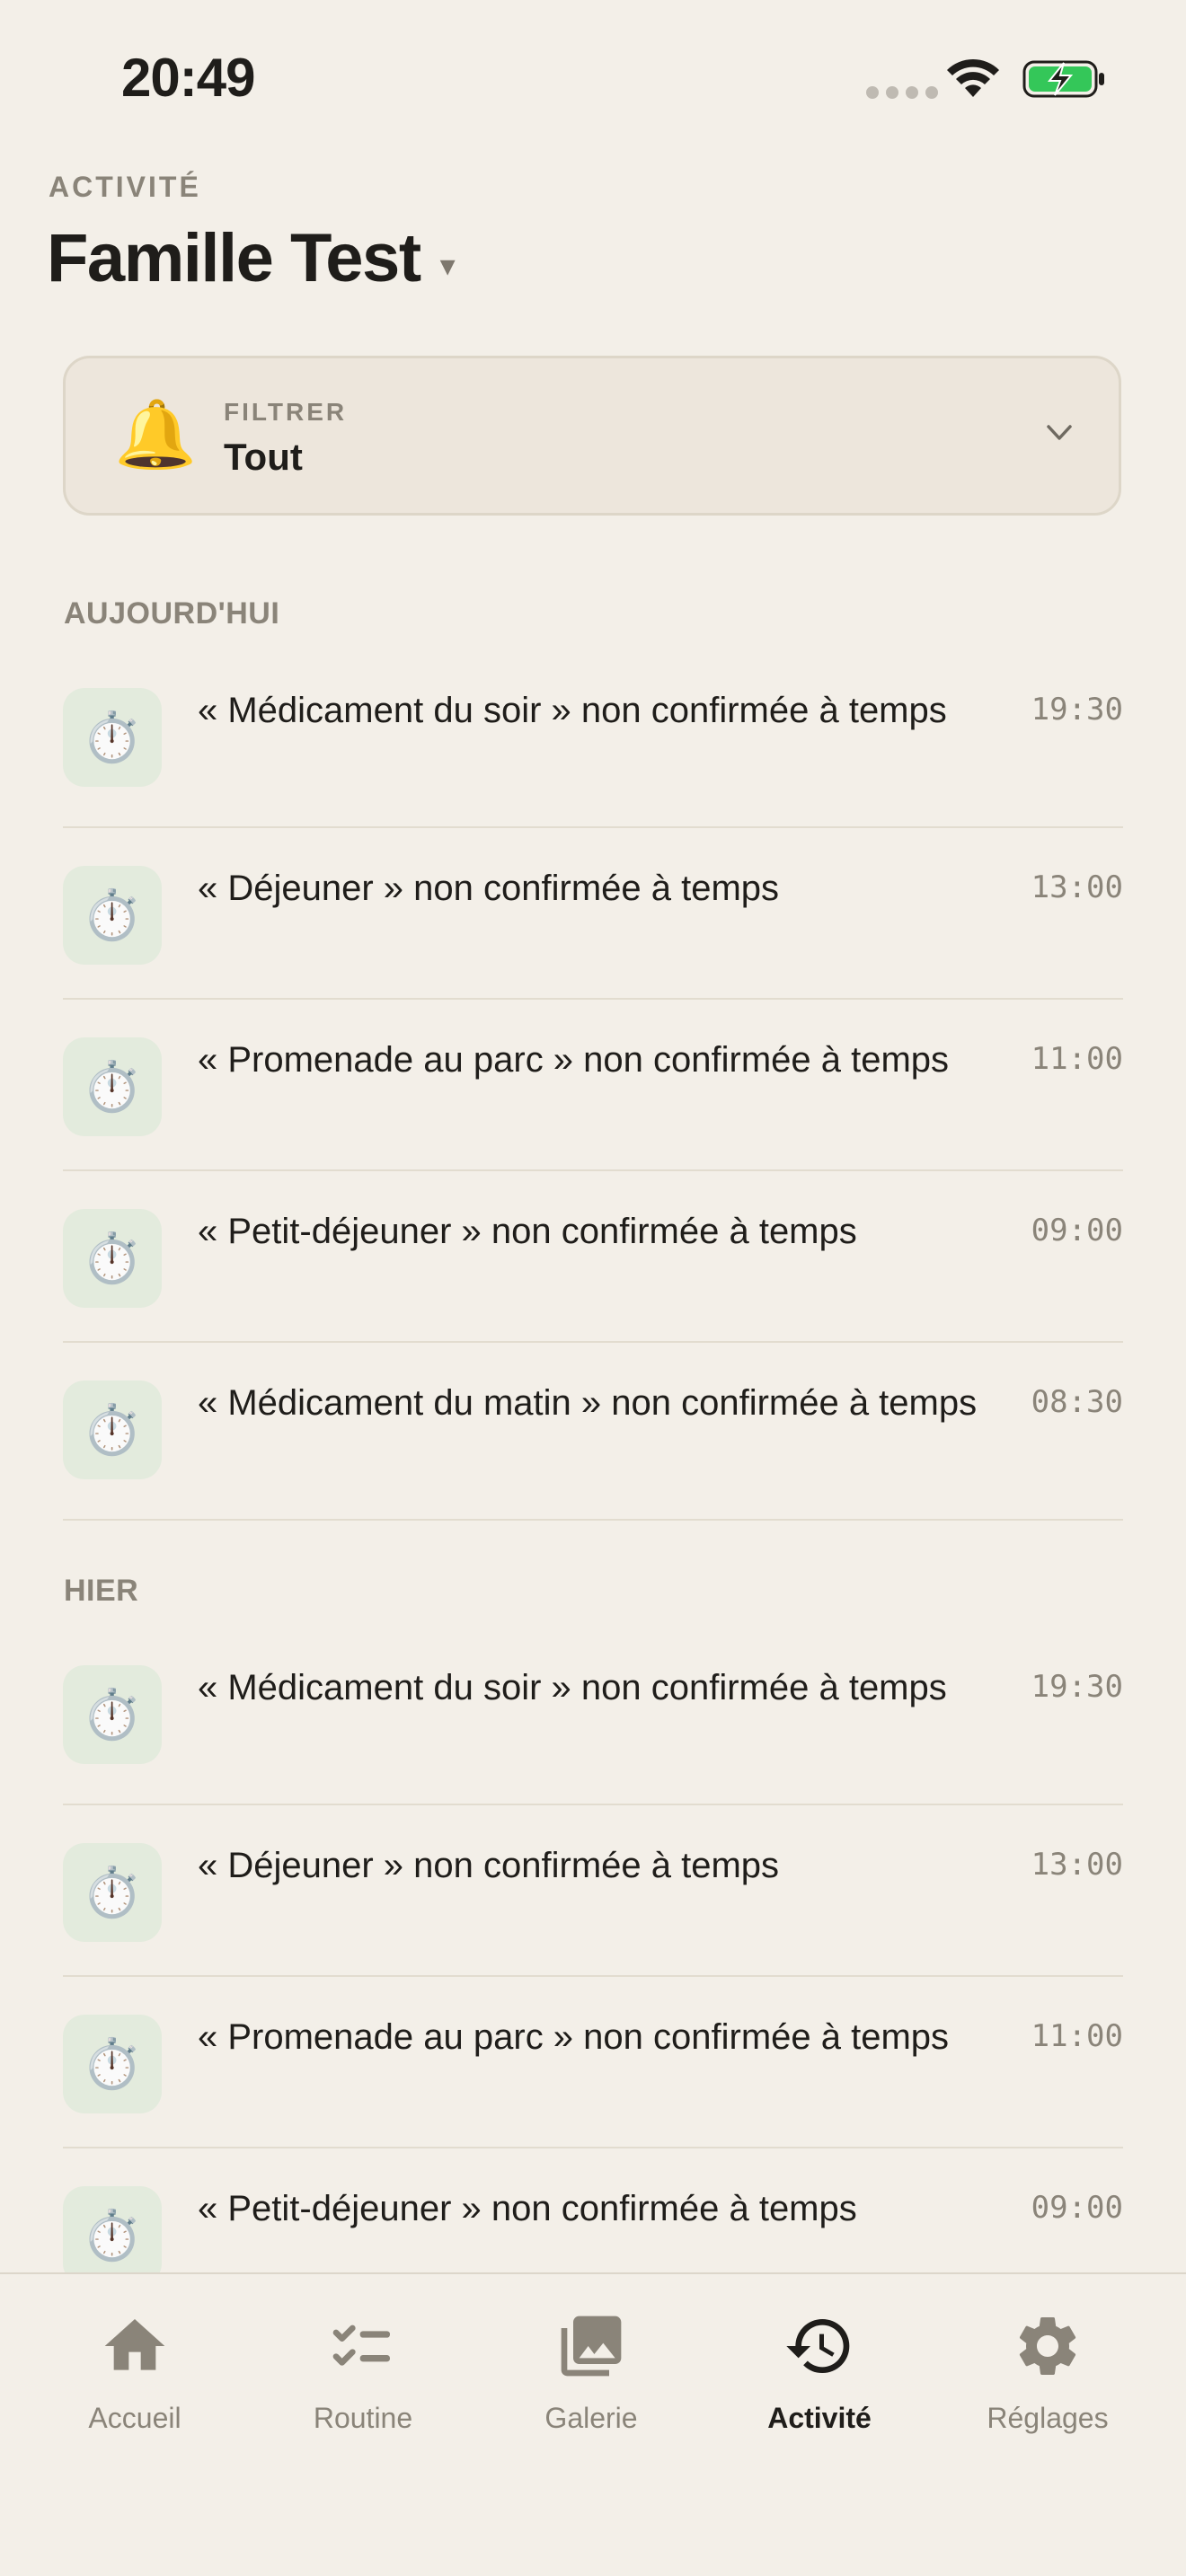 This screenshot has height=2576, width=1186. Describe the element at coordinates (101, 1591) in the screenshot. I see `section-header-yesterday: HIER` at that location.